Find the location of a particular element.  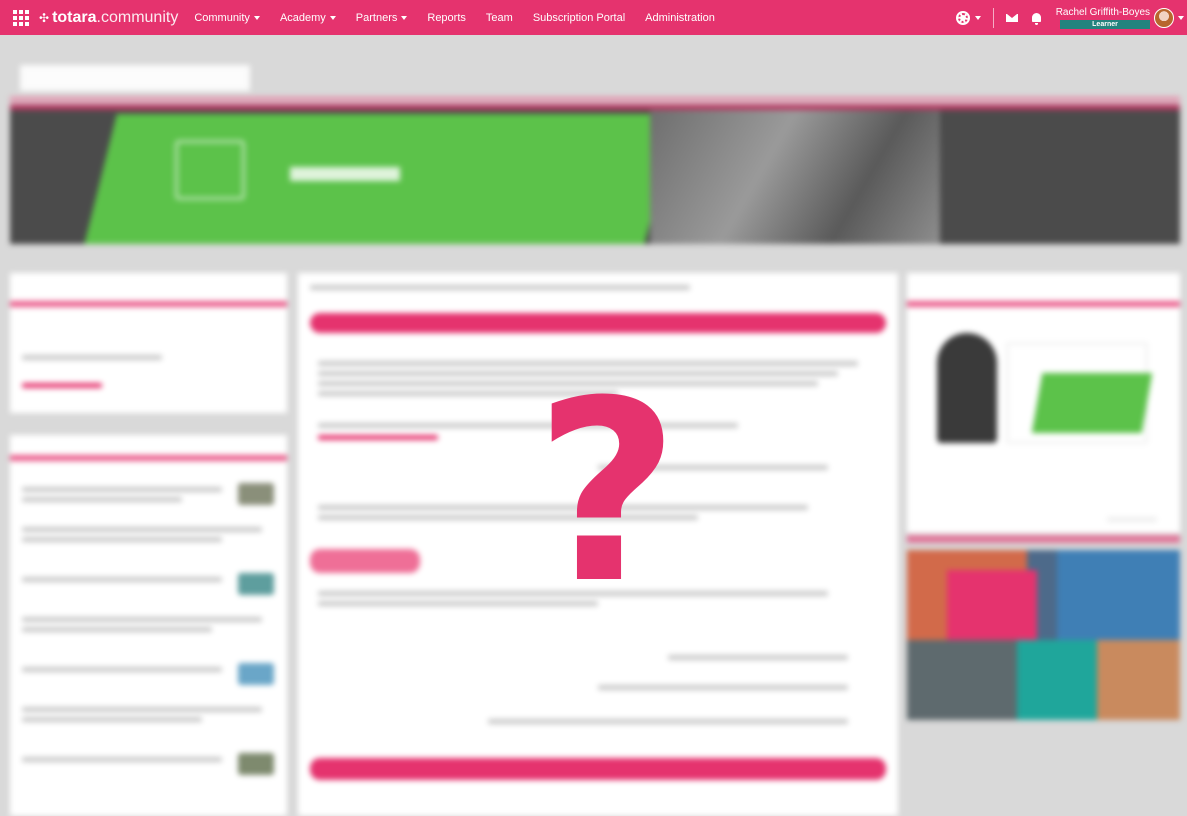

nav-item-team: Team is located at coordinates (499, 18).